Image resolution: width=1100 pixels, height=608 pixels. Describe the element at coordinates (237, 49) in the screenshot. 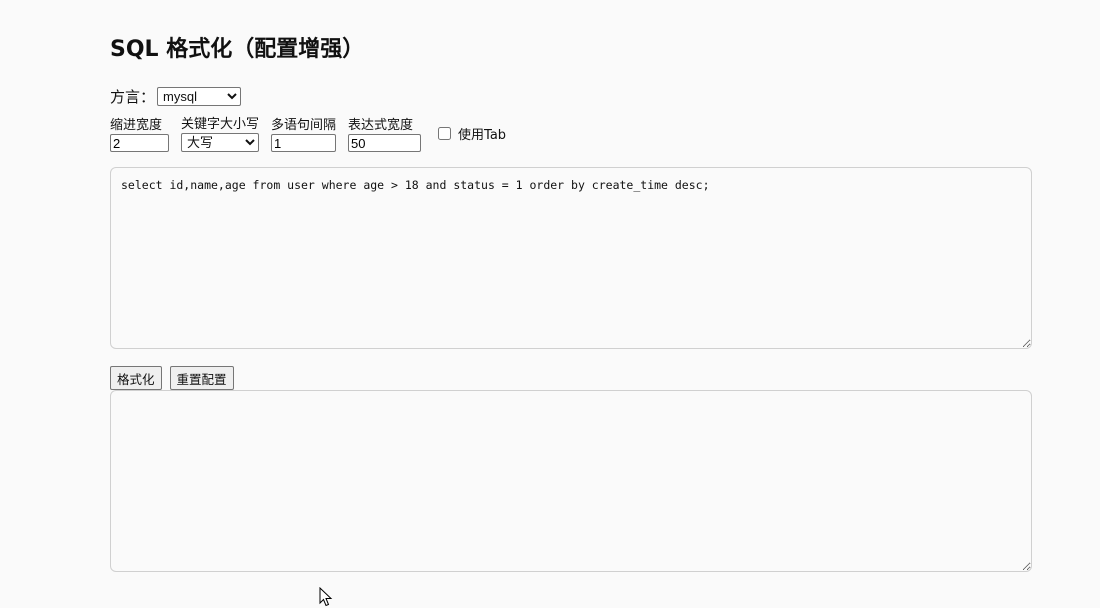

I see `page-title: SQL 格式化（配置增强）` at that location.